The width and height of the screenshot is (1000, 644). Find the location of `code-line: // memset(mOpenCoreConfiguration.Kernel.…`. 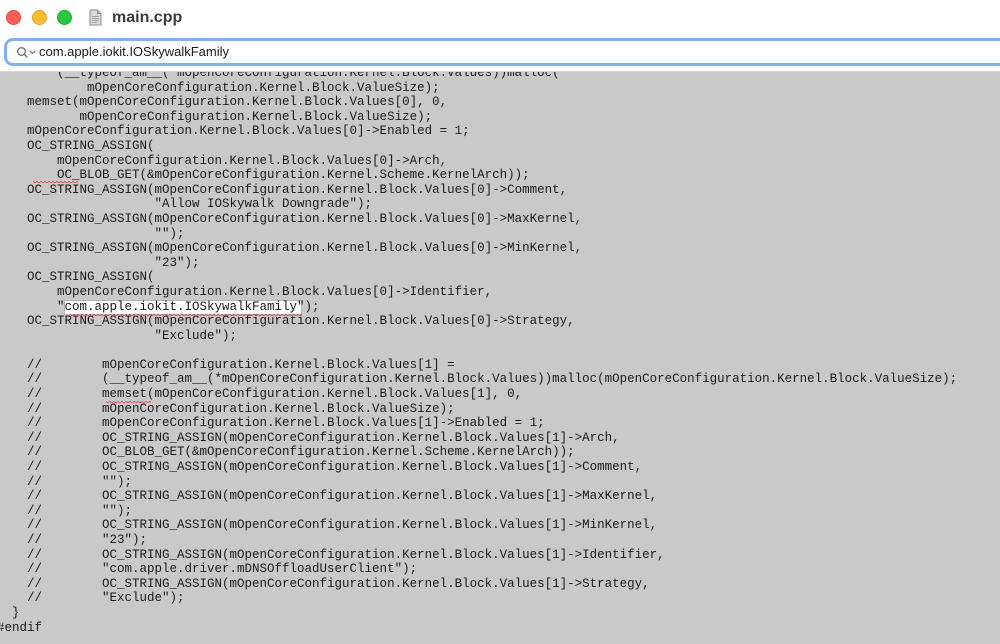

code-line: // memset(mOpenCoreConfiguration.Kernel.… is located at coordinates (261, 394).